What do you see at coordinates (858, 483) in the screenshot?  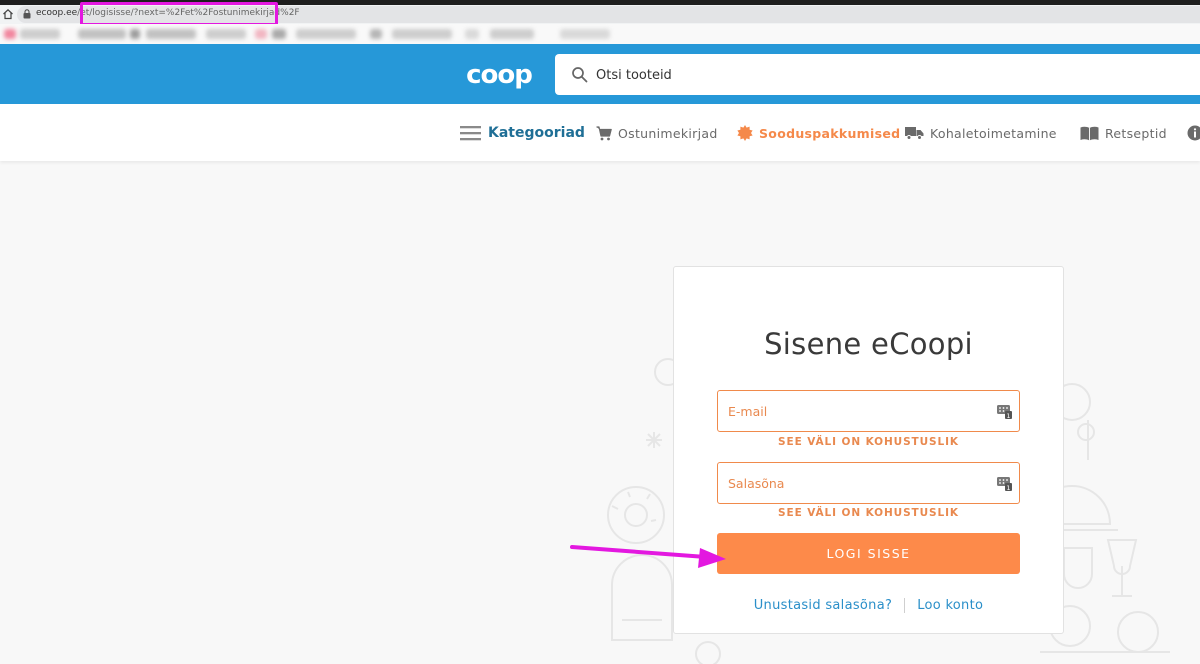 I see `password-input` at bounding box center [858, 483].